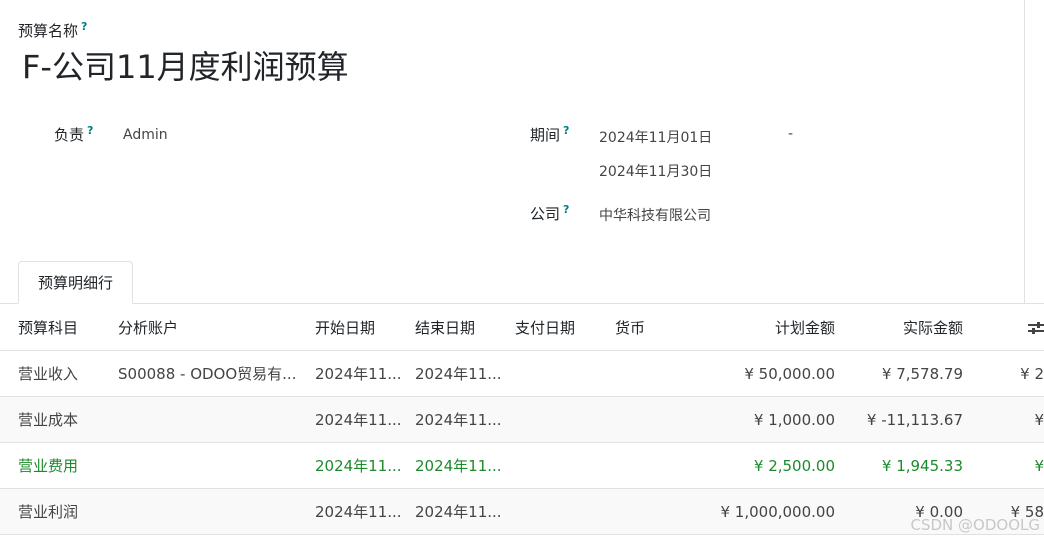 This screenshot has width=1044, height=540. What do you see at coordinates (69, 135) in the screenshot?
I see `responsible-label-text: 负责` at bounding box center [69, 135].